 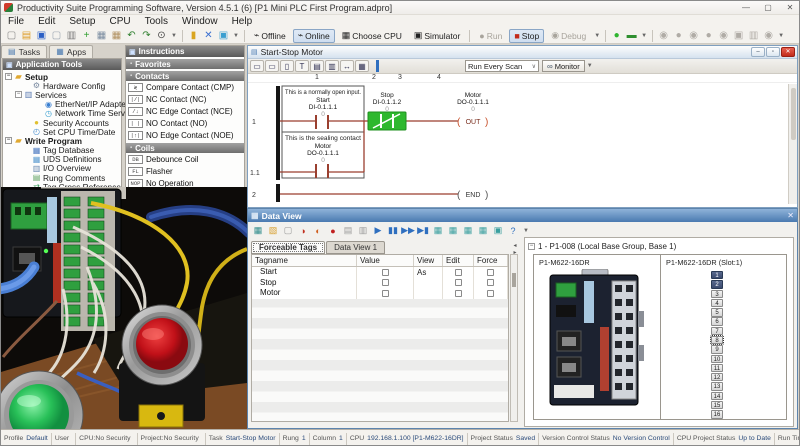 I want to click on paste-icon: ▦, so click(x=116, y=36).